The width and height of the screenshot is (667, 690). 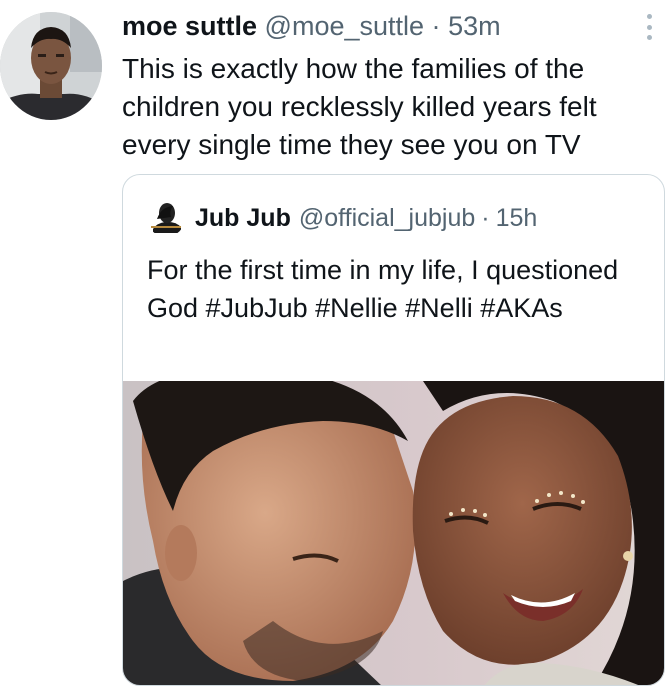 I want to click on tweet-time: 53m, so click(x=474, y=26).